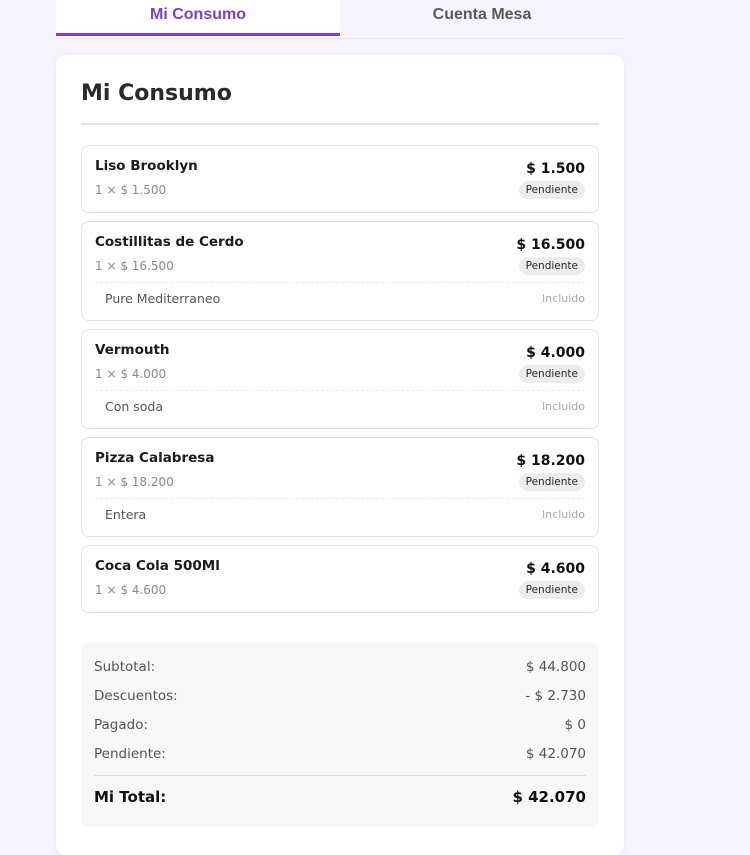  What do you see at coordinates (482, 19) in the screenshot?
I see `tab-cuenta-mesa: Cuenta Mesa` at bounding box center [482, 19].